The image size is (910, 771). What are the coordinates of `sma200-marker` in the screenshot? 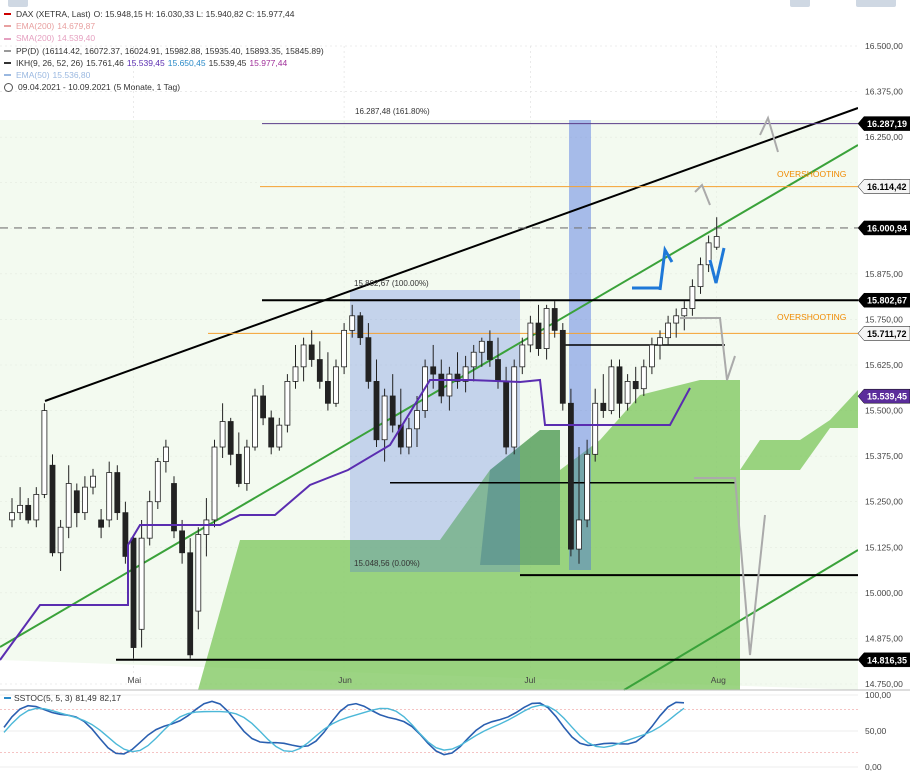 It's located at (7, 38).